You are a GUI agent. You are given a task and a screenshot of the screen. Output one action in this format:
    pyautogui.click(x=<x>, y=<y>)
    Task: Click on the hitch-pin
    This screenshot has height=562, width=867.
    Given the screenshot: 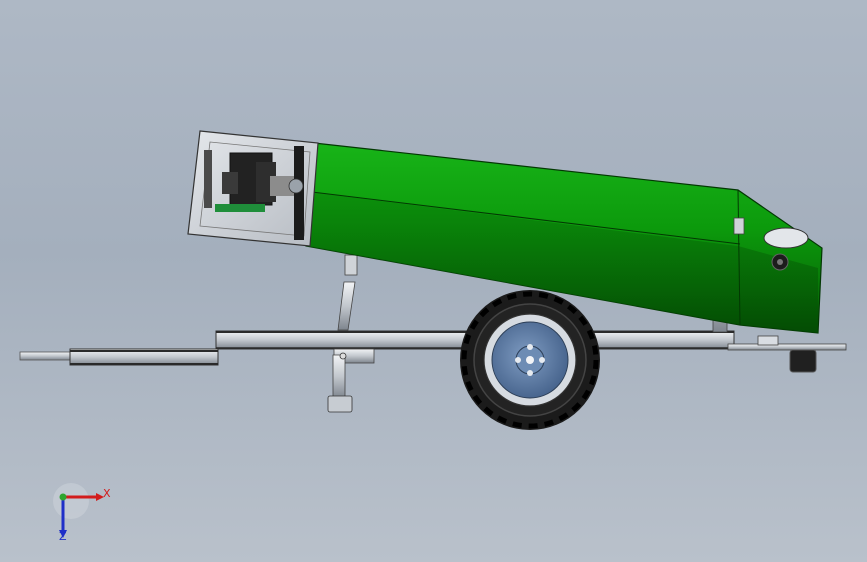 What is the action you would take?
    pyautogui.click(x=46, y=356)
    